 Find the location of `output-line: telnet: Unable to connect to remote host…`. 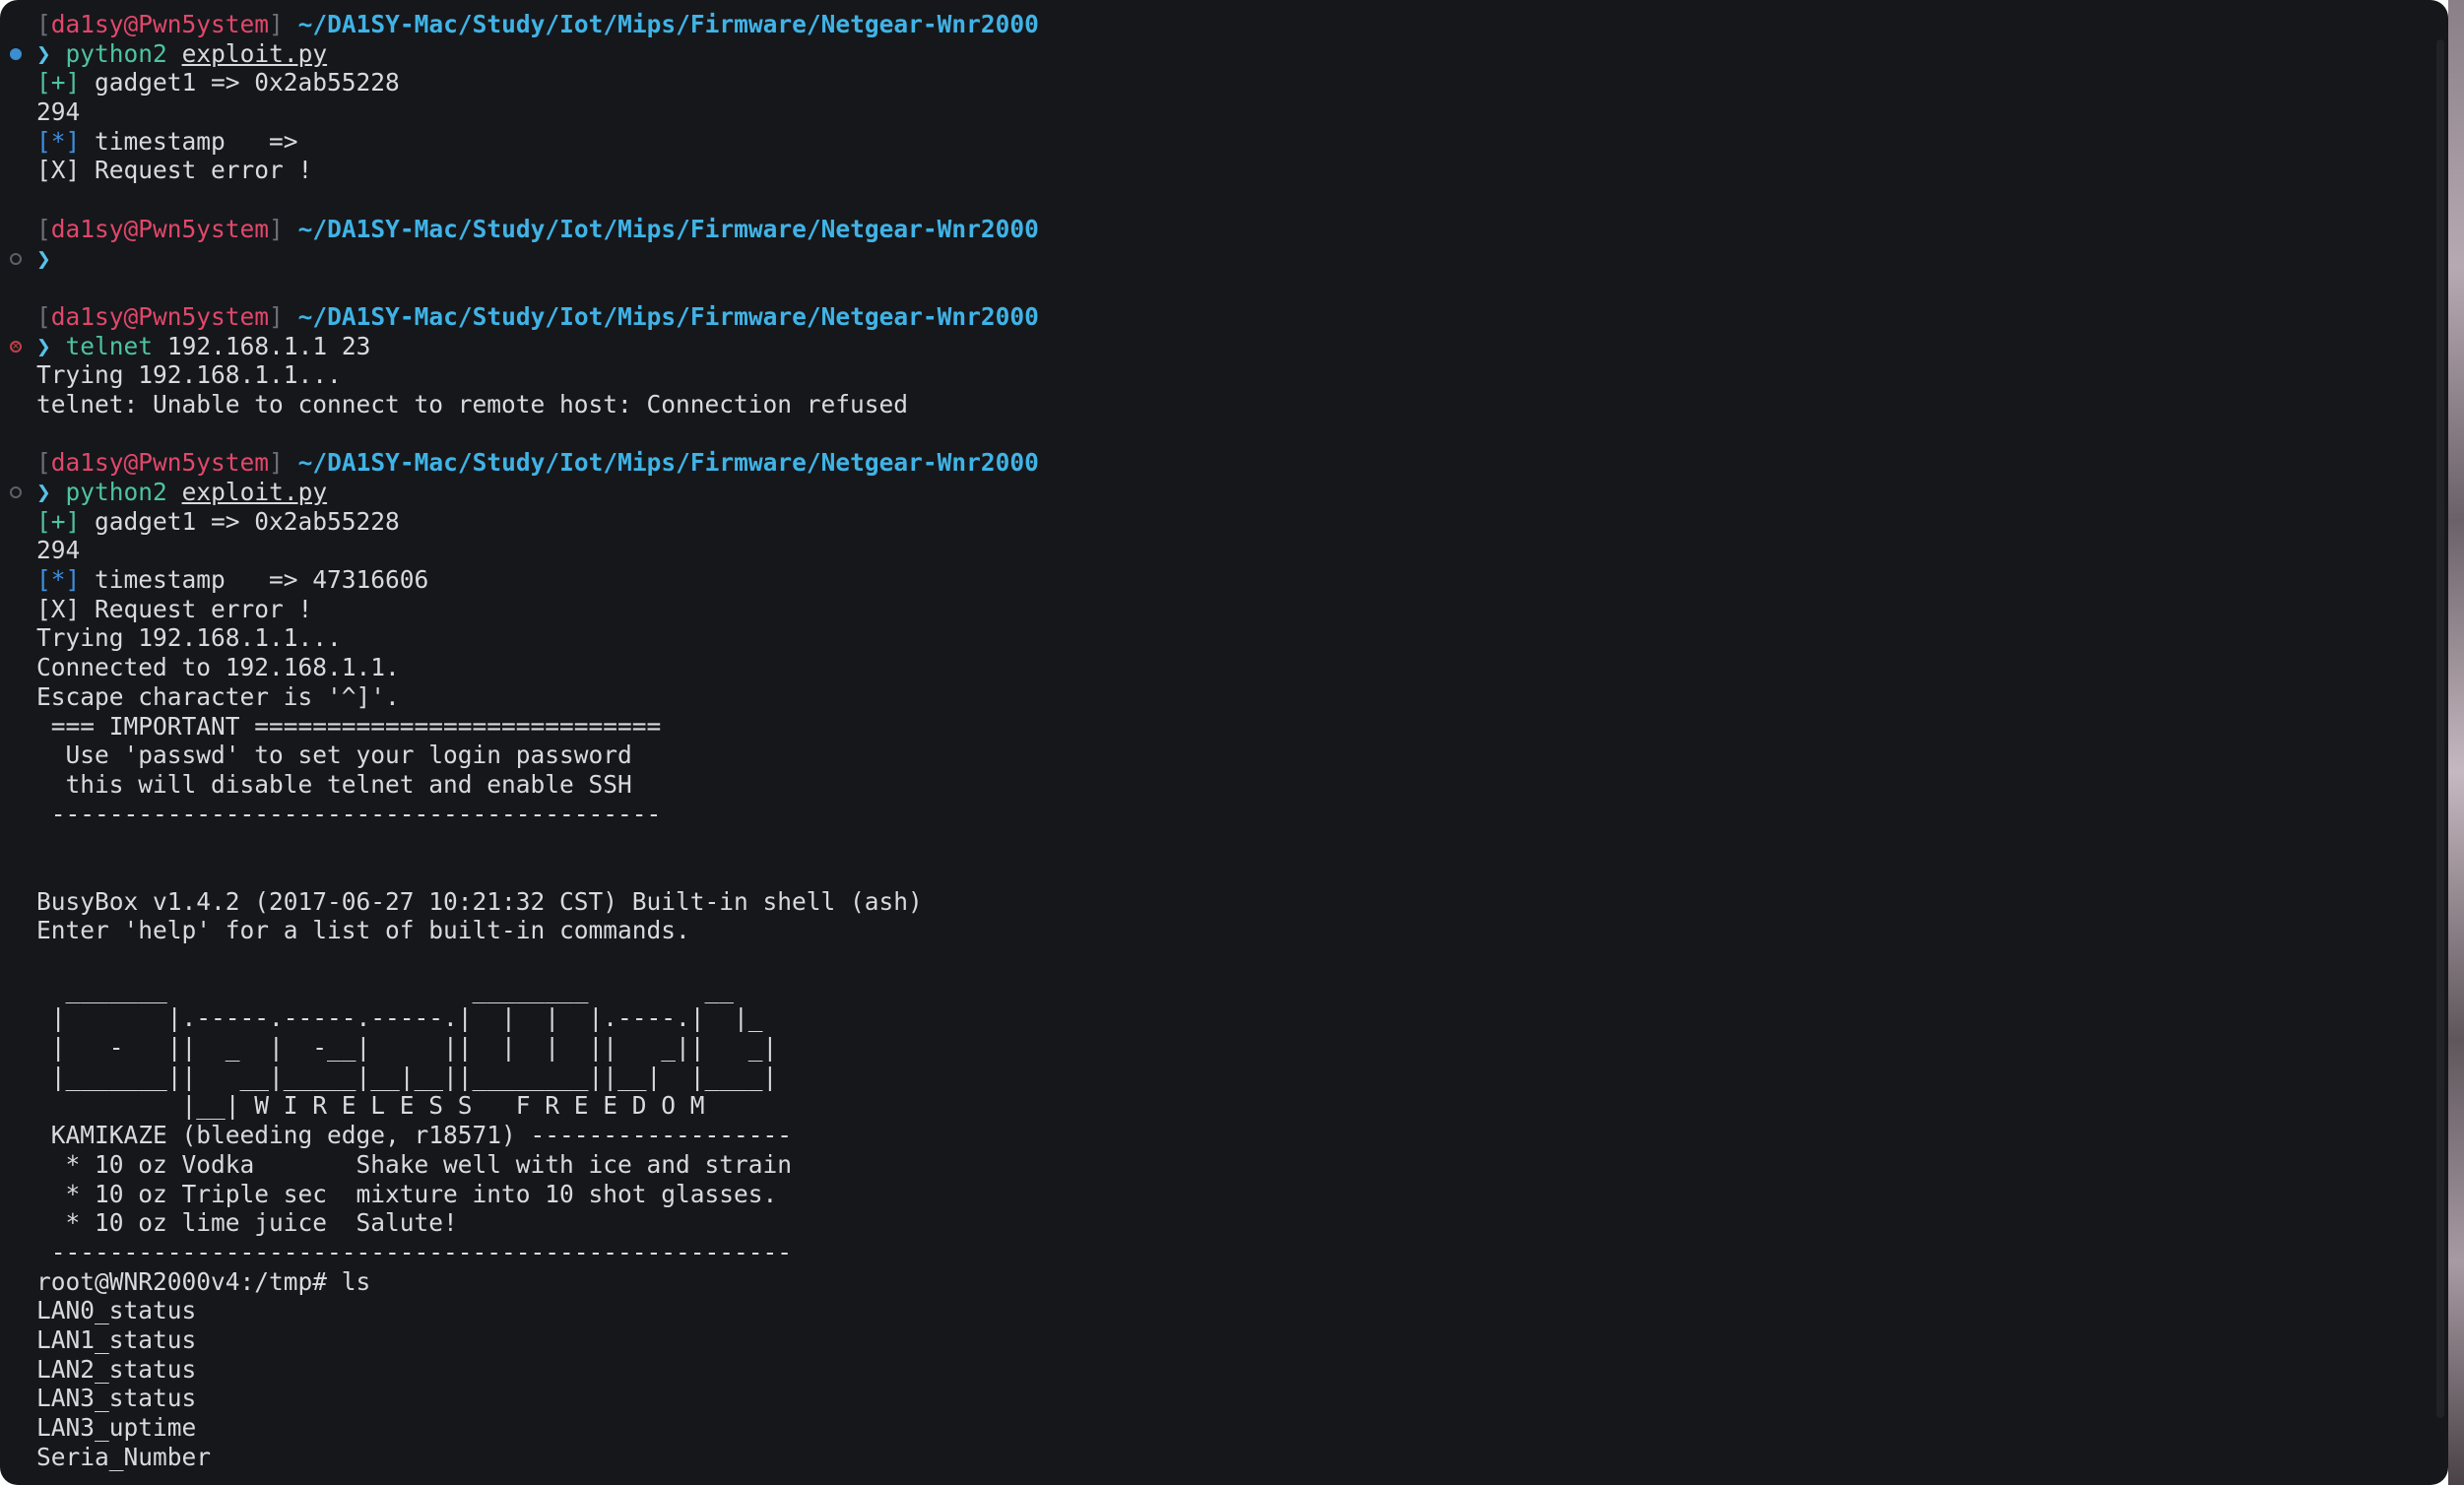

output-line: telnet: Unable to connect to remote host… is located at coordinates (472, 404).